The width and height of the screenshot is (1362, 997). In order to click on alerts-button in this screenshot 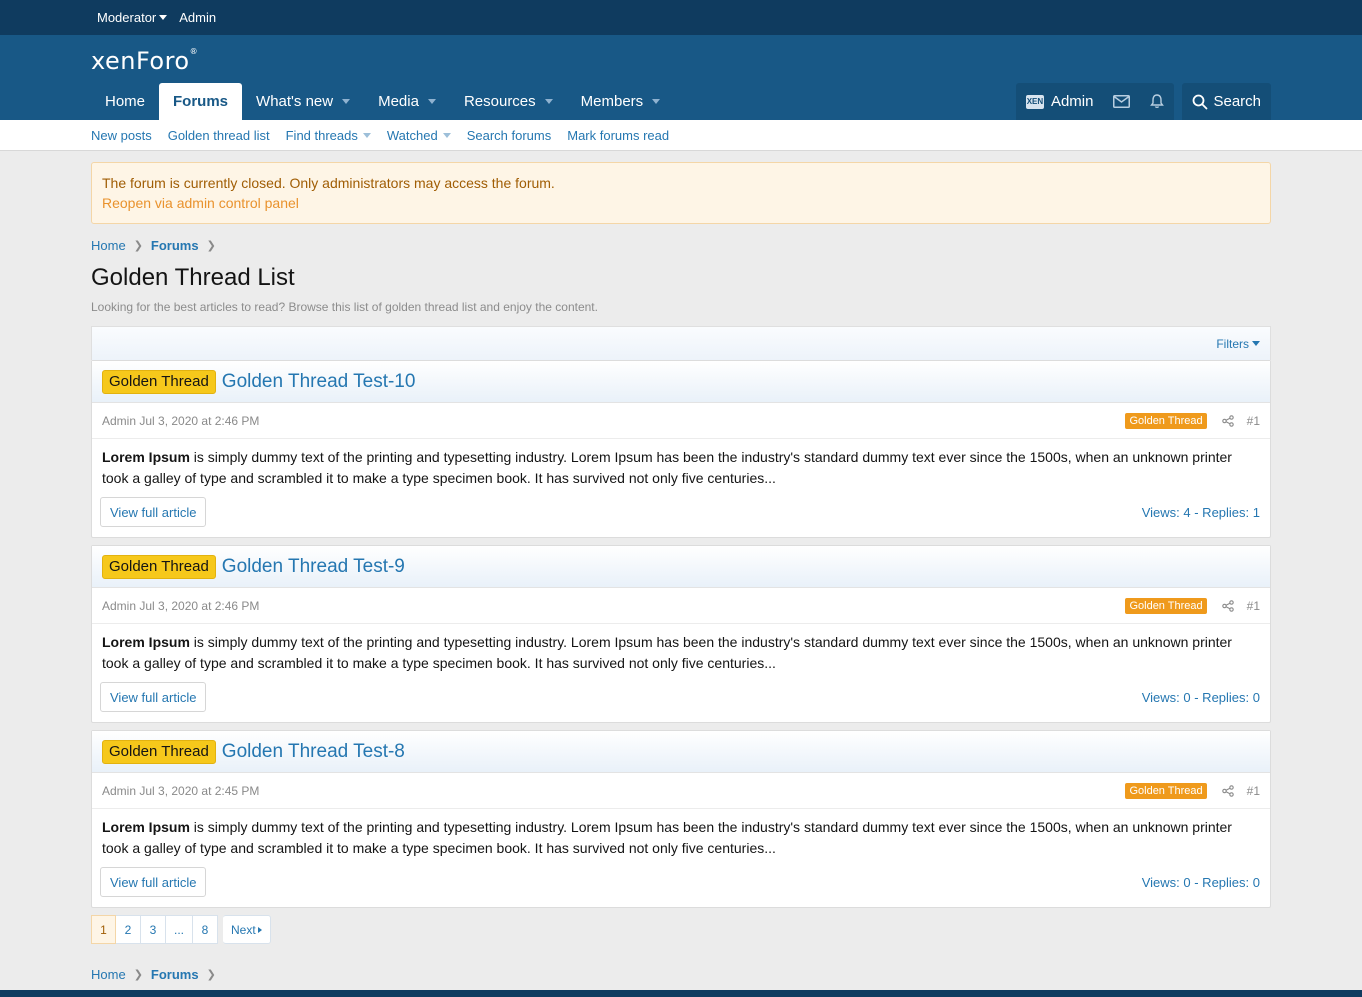, I will do `click(1157, 101)`.